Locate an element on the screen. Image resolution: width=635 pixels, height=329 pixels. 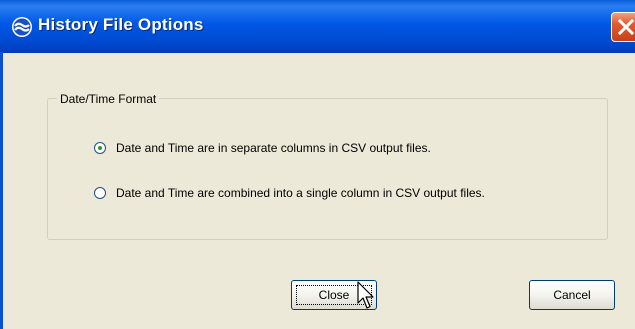
cancel-button: Cancel is located at coordinates (572, 295).